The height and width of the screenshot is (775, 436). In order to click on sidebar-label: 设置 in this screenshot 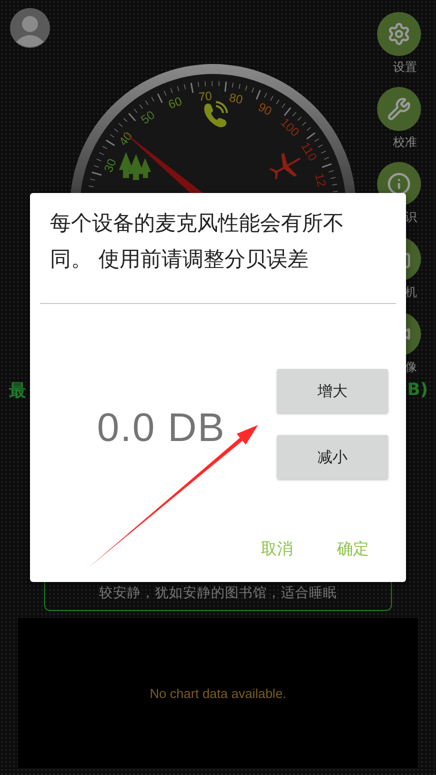, I will do `click(404, 67)`.